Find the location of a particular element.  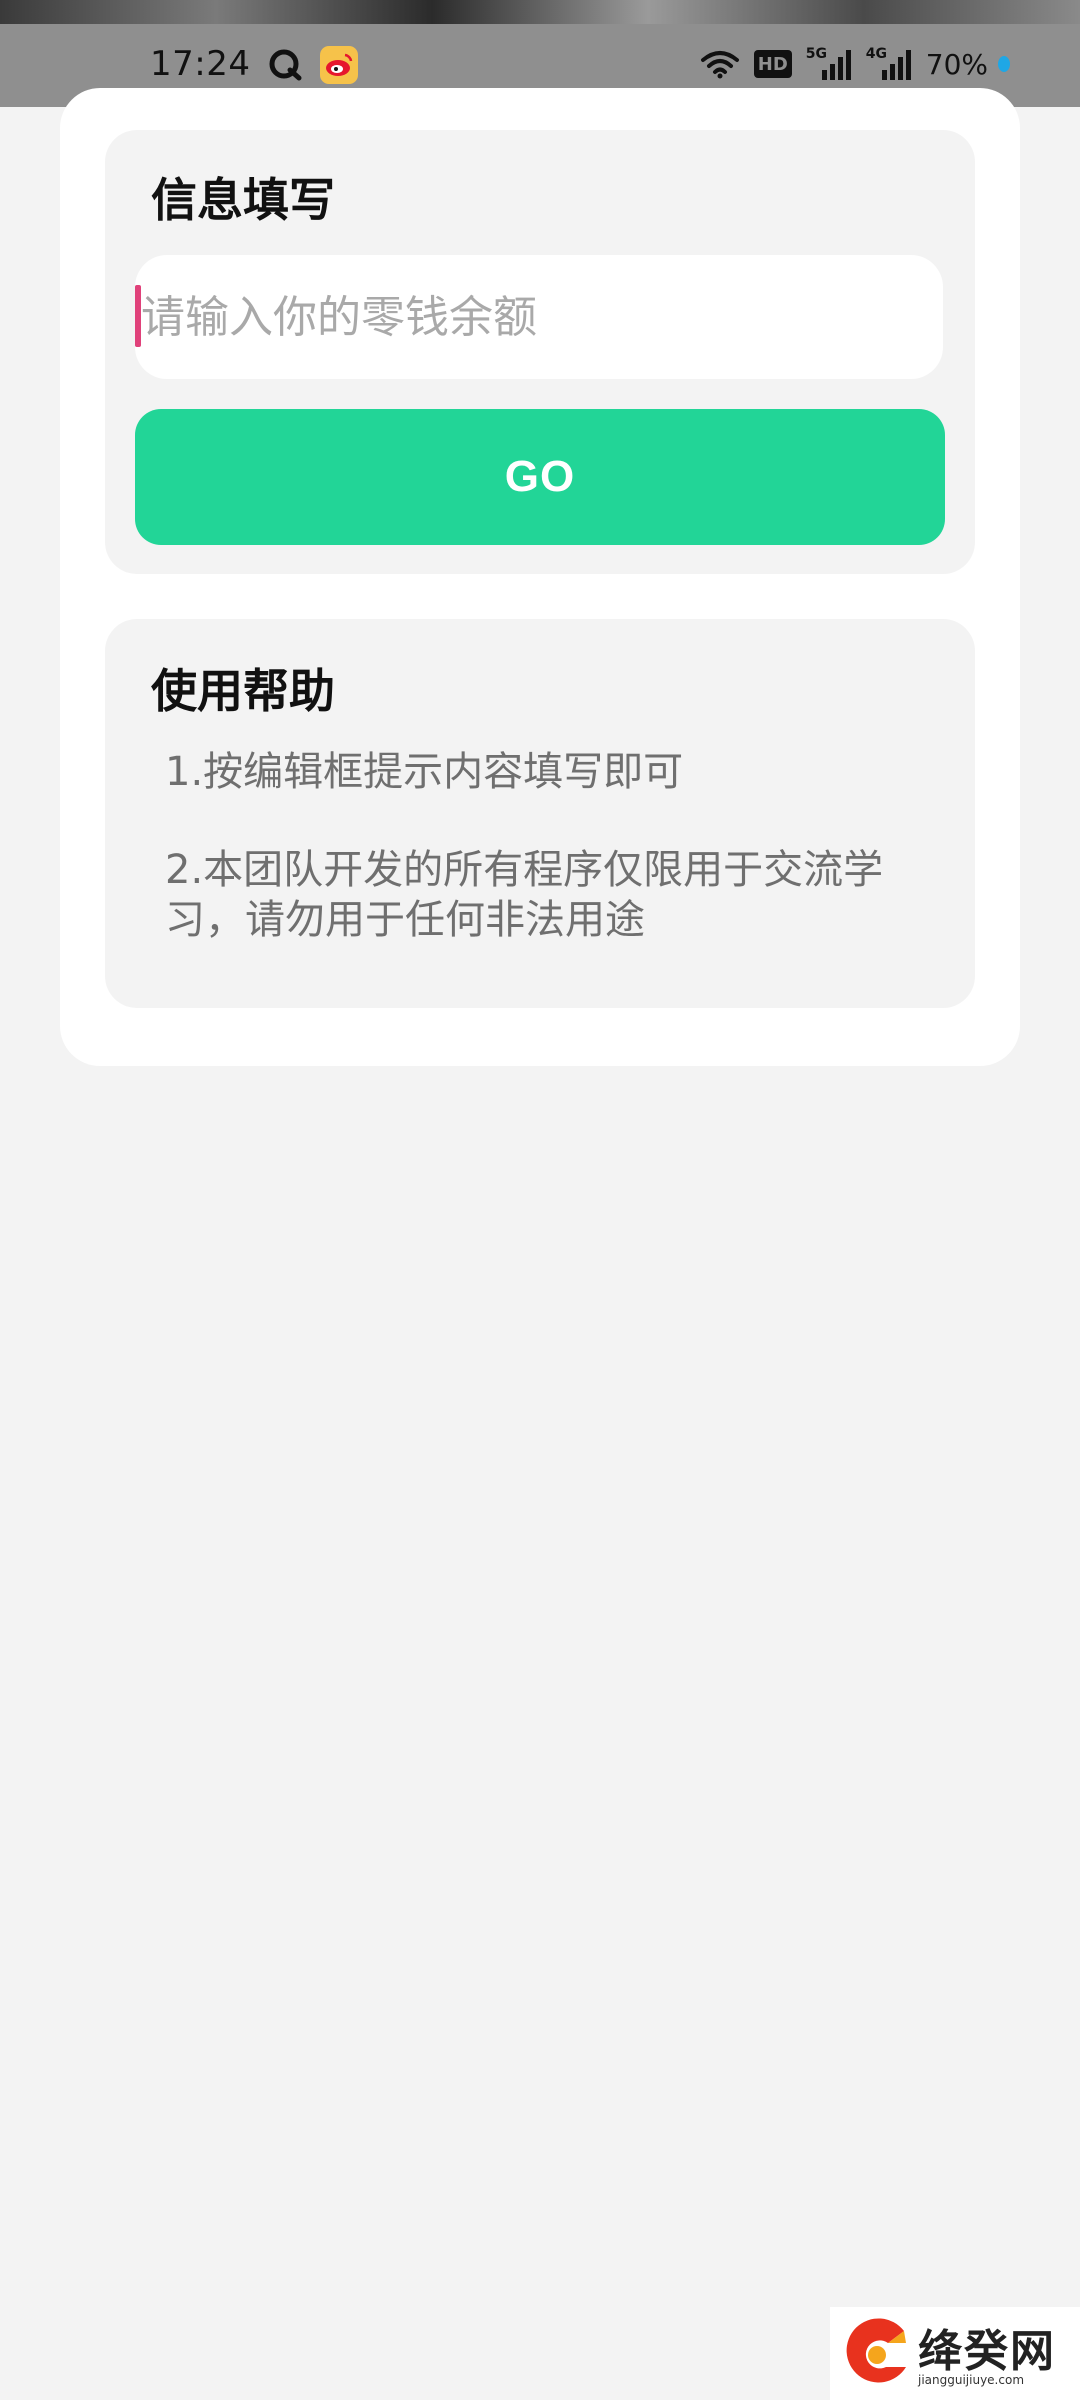

help-title: 使用帮助 is located at coordinates (243, 691).